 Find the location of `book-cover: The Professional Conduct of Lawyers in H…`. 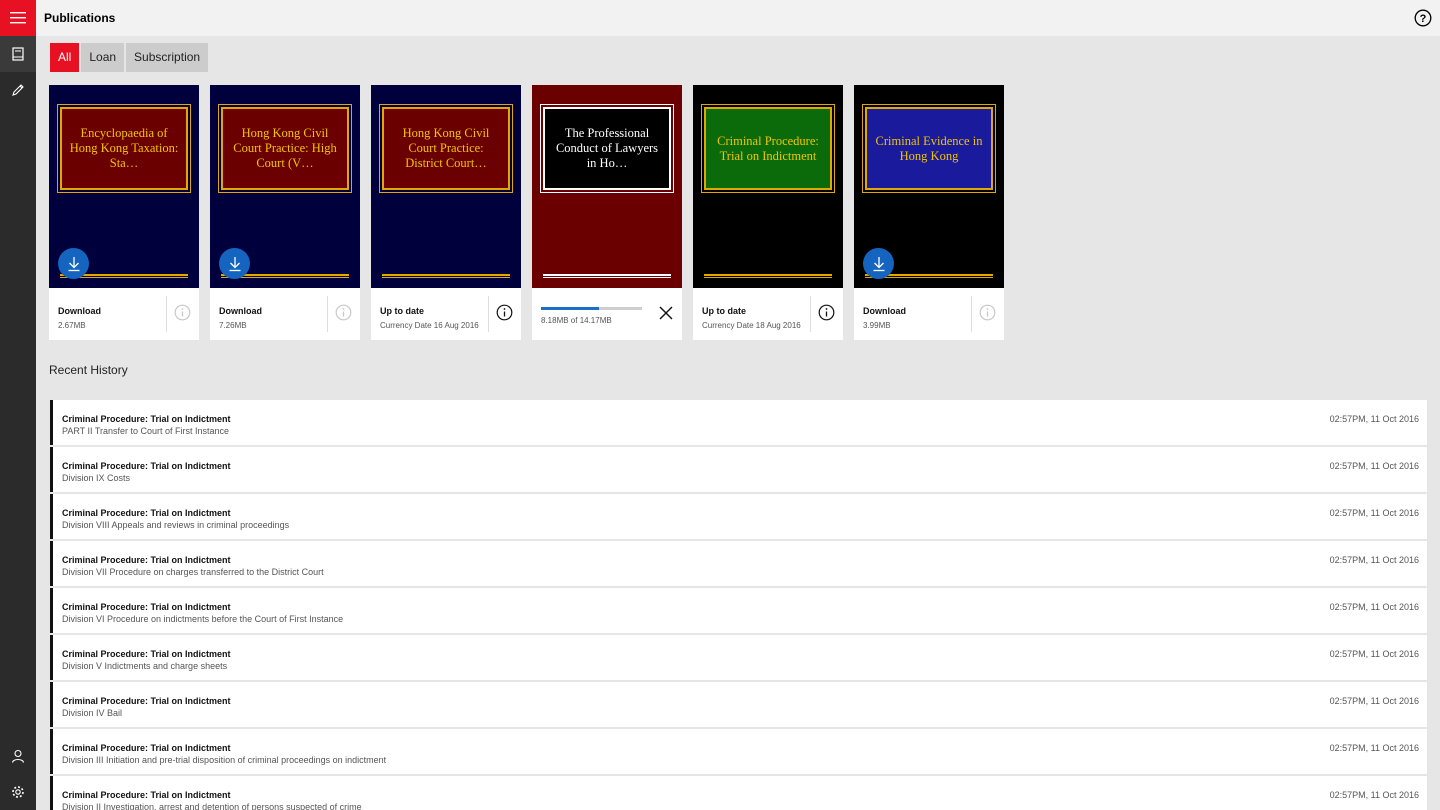

book-cover: The Professional Conduct of Lawyers in H… is located at coordinates (607, 186).